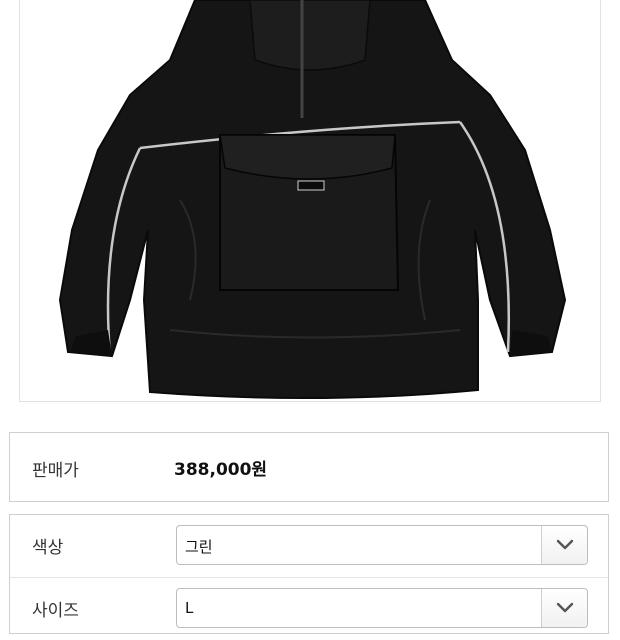  What do you see at coordinates (189, 608) in the screenshot?
I see `size-selected-value: L` at bounding box center [189, 608].